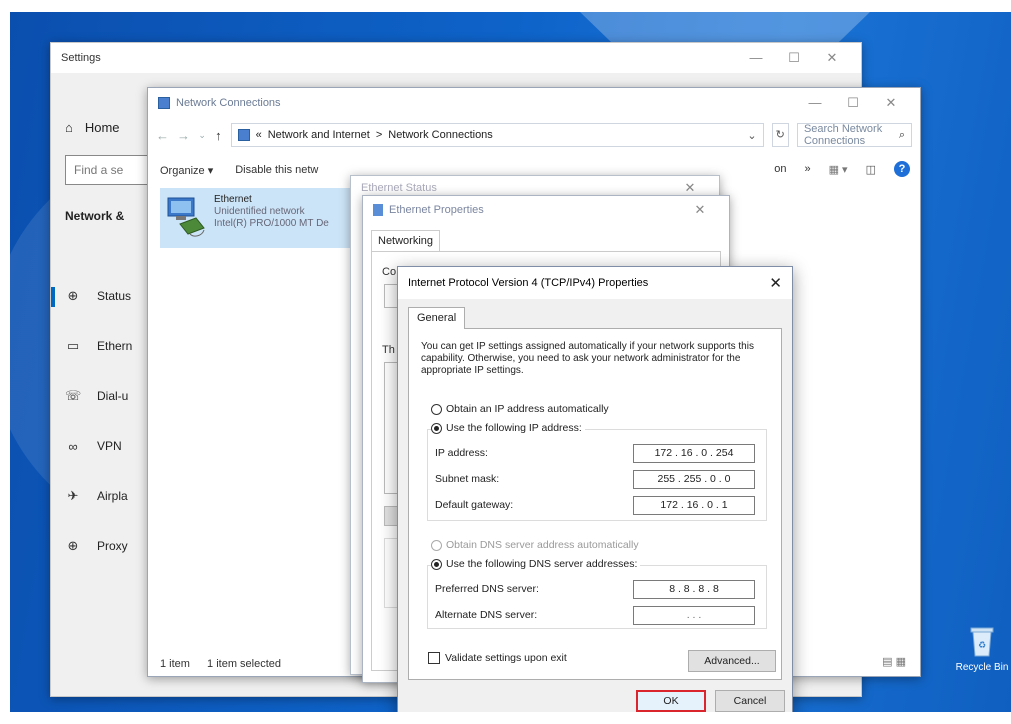 The height and width of the screenshot is (724, 1011). Describe the element at coordinates (202, 135) in the screenshot. I see `recent-chevron-icon: ⌄` at that location.